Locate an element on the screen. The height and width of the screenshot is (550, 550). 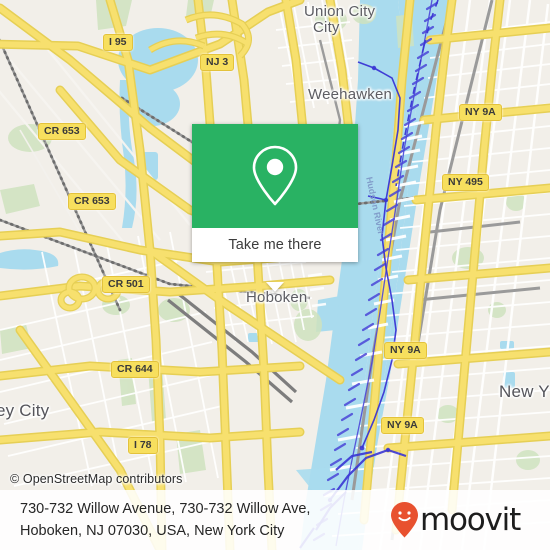
highway-shield-i78: I 78 is located at coordinates (143, 445).